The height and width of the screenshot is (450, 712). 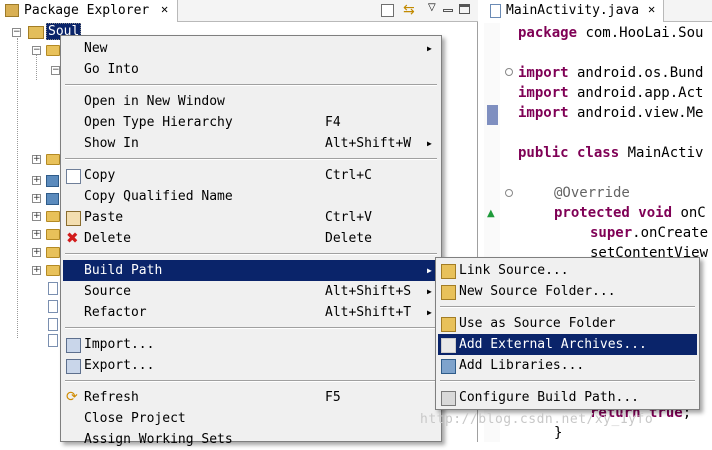 What do you see at coordinates (448, 271) in the screenshot?
I see `link-source-icon` at bounding box center [448, 271].